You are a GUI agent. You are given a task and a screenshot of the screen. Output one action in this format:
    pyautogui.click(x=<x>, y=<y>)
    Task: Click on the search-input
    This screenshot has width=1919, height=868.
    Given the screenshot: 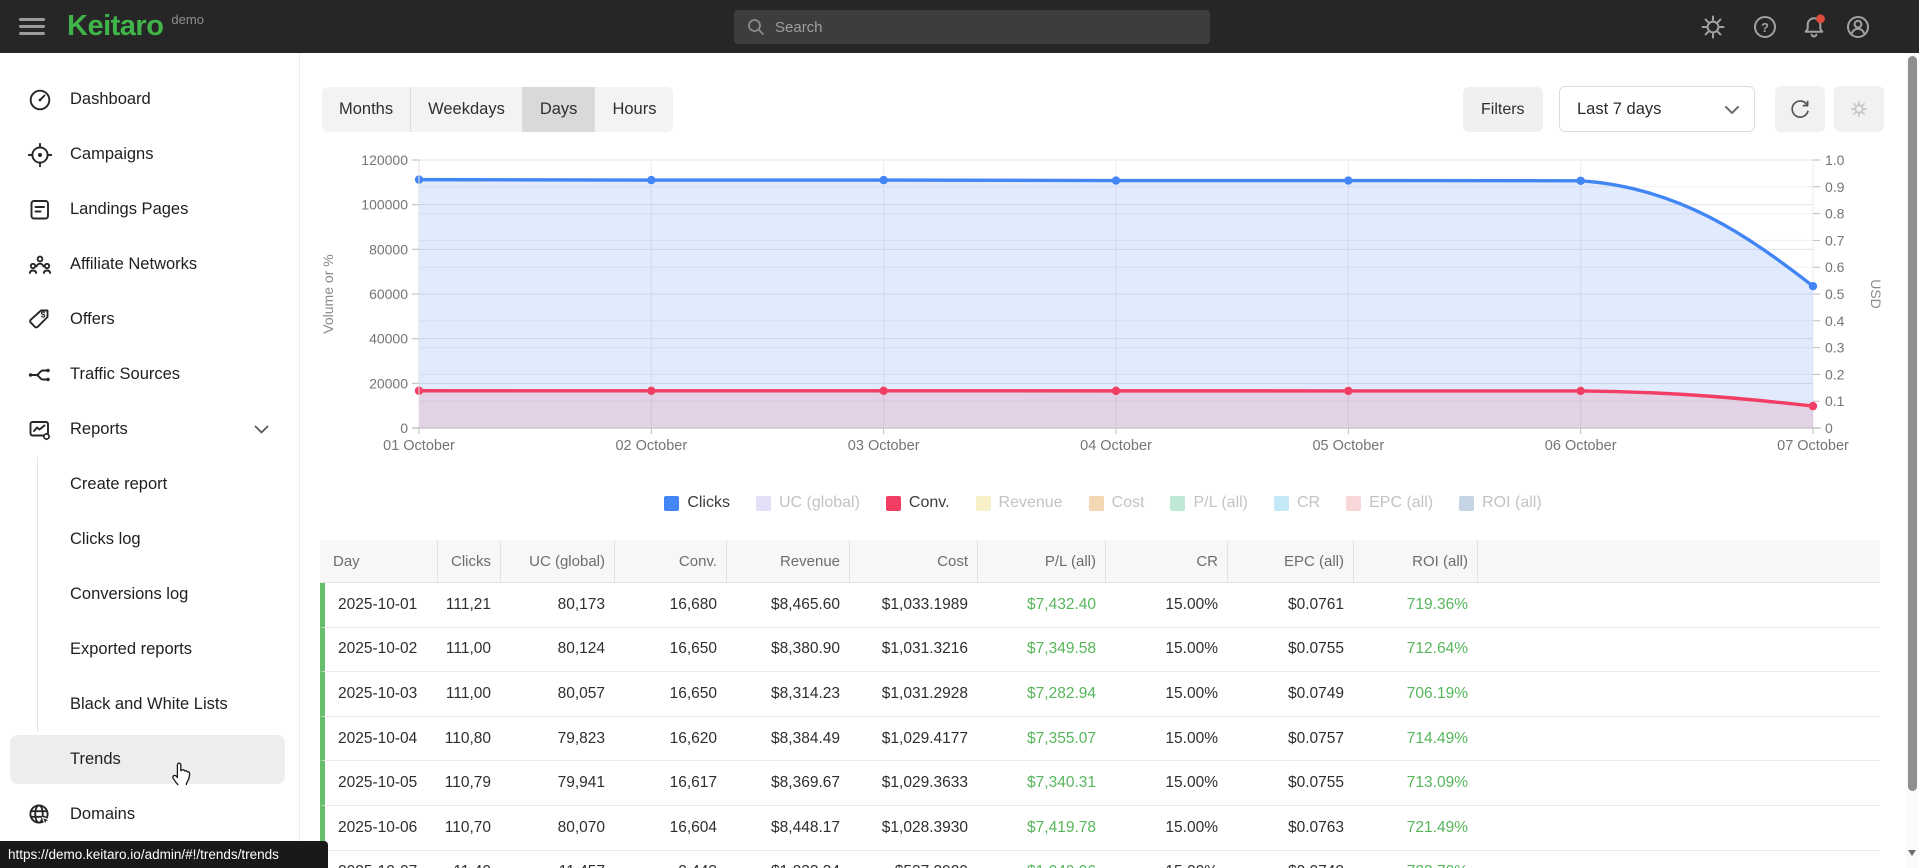 What is the action you would take?
    pyautogui.click(x=975, y=27)
    